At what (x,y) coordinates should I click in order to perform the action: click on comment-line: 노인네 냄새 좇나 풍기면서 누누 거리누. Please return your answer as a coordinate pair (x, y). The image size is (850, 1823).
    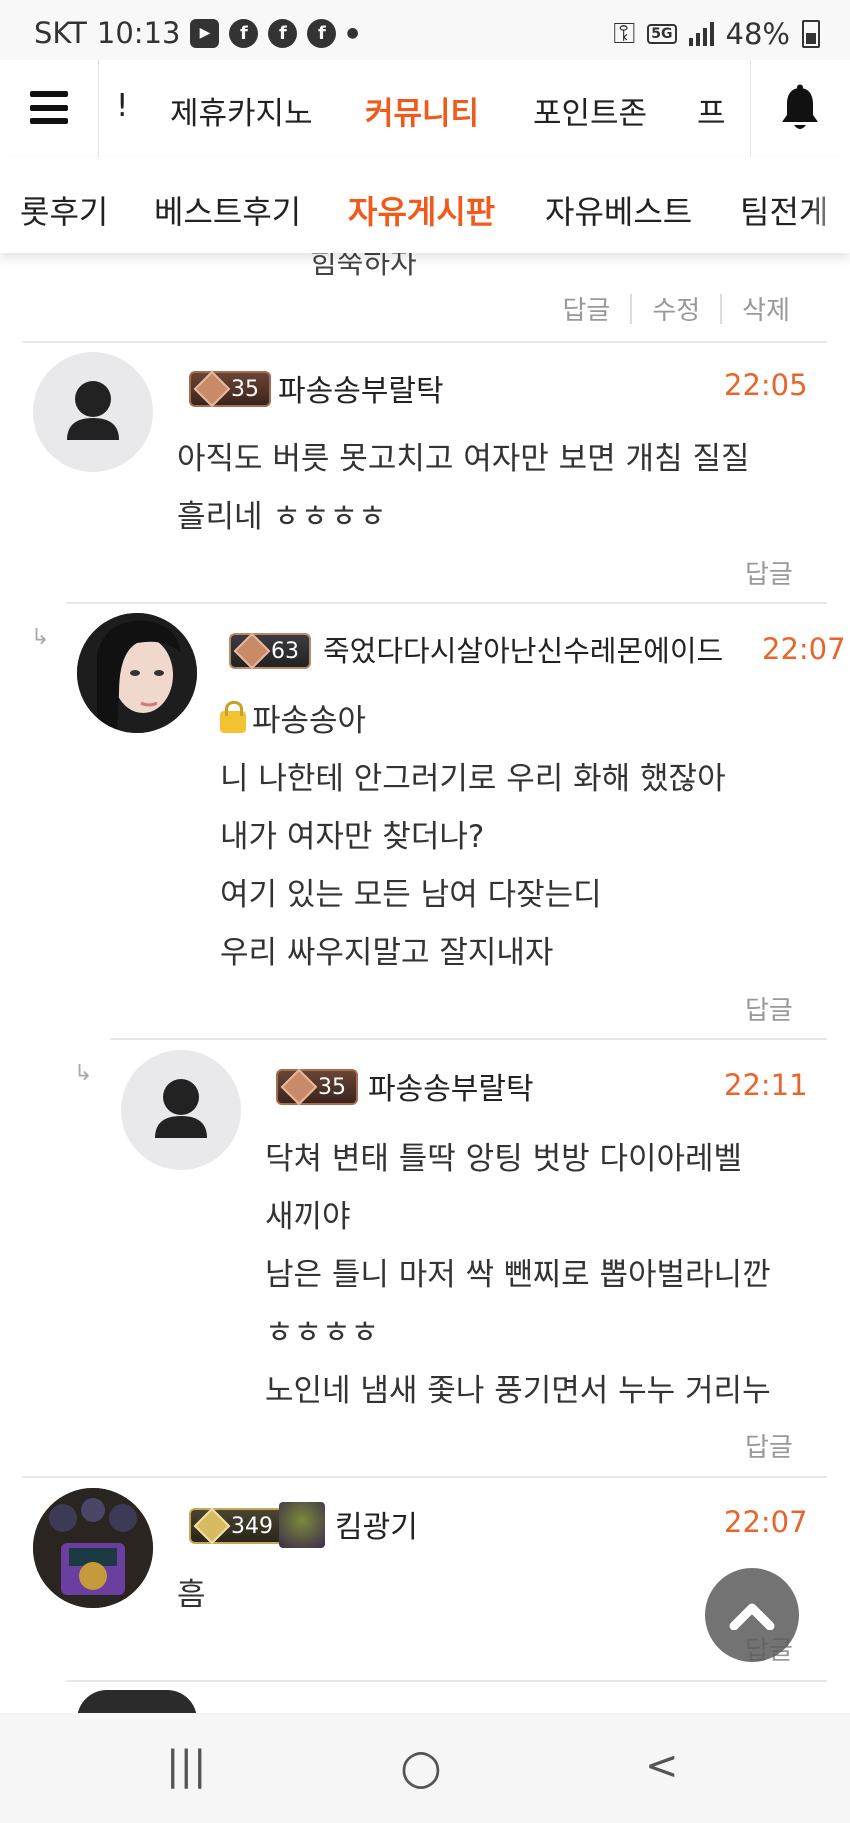
    Looking at the image, I should click on (518, 1391).